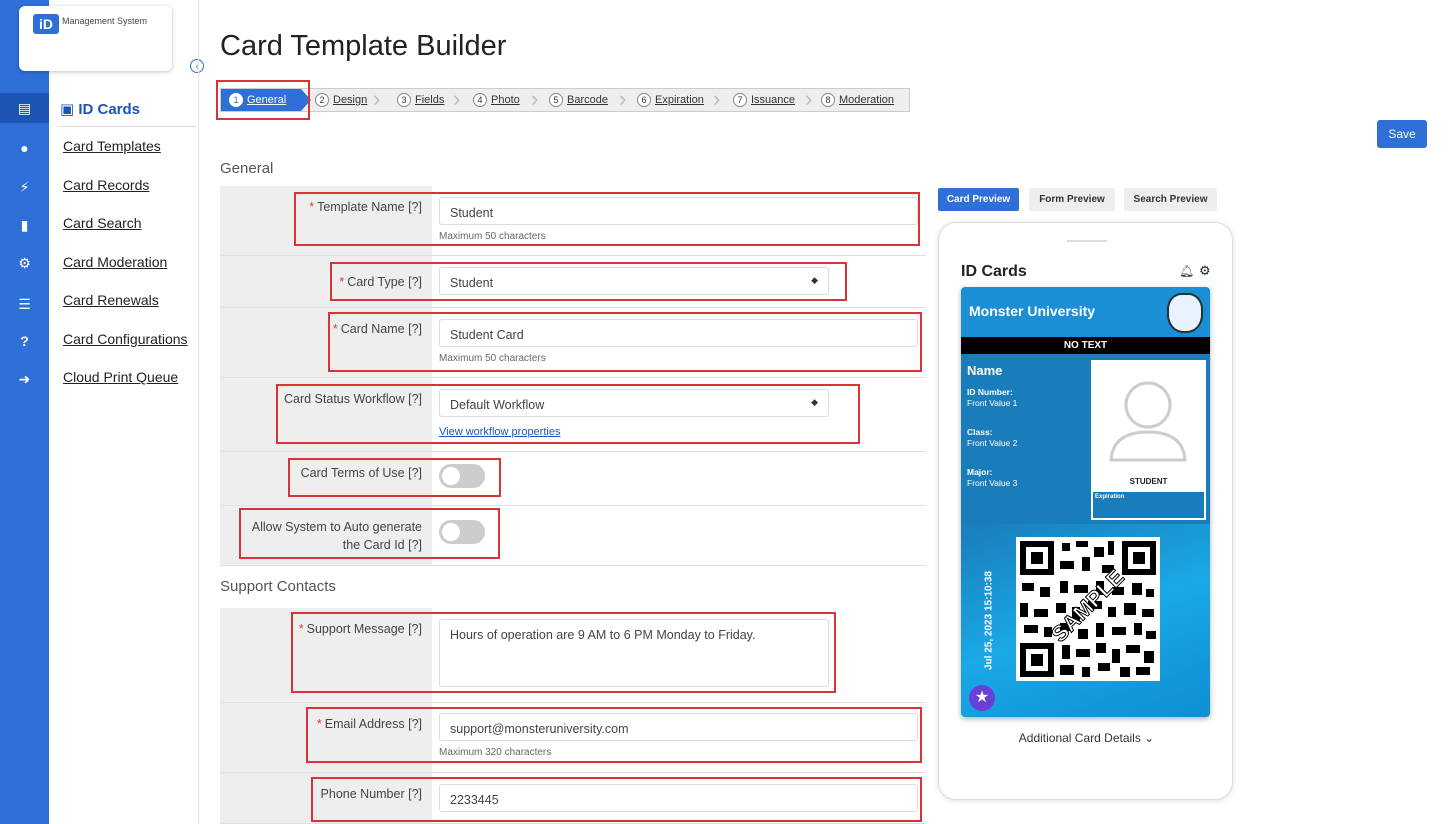  What do you see at coordinates (341, 100) in the screenshot?
I see `step-design: 2 Design` at bounding box center [341, 100].